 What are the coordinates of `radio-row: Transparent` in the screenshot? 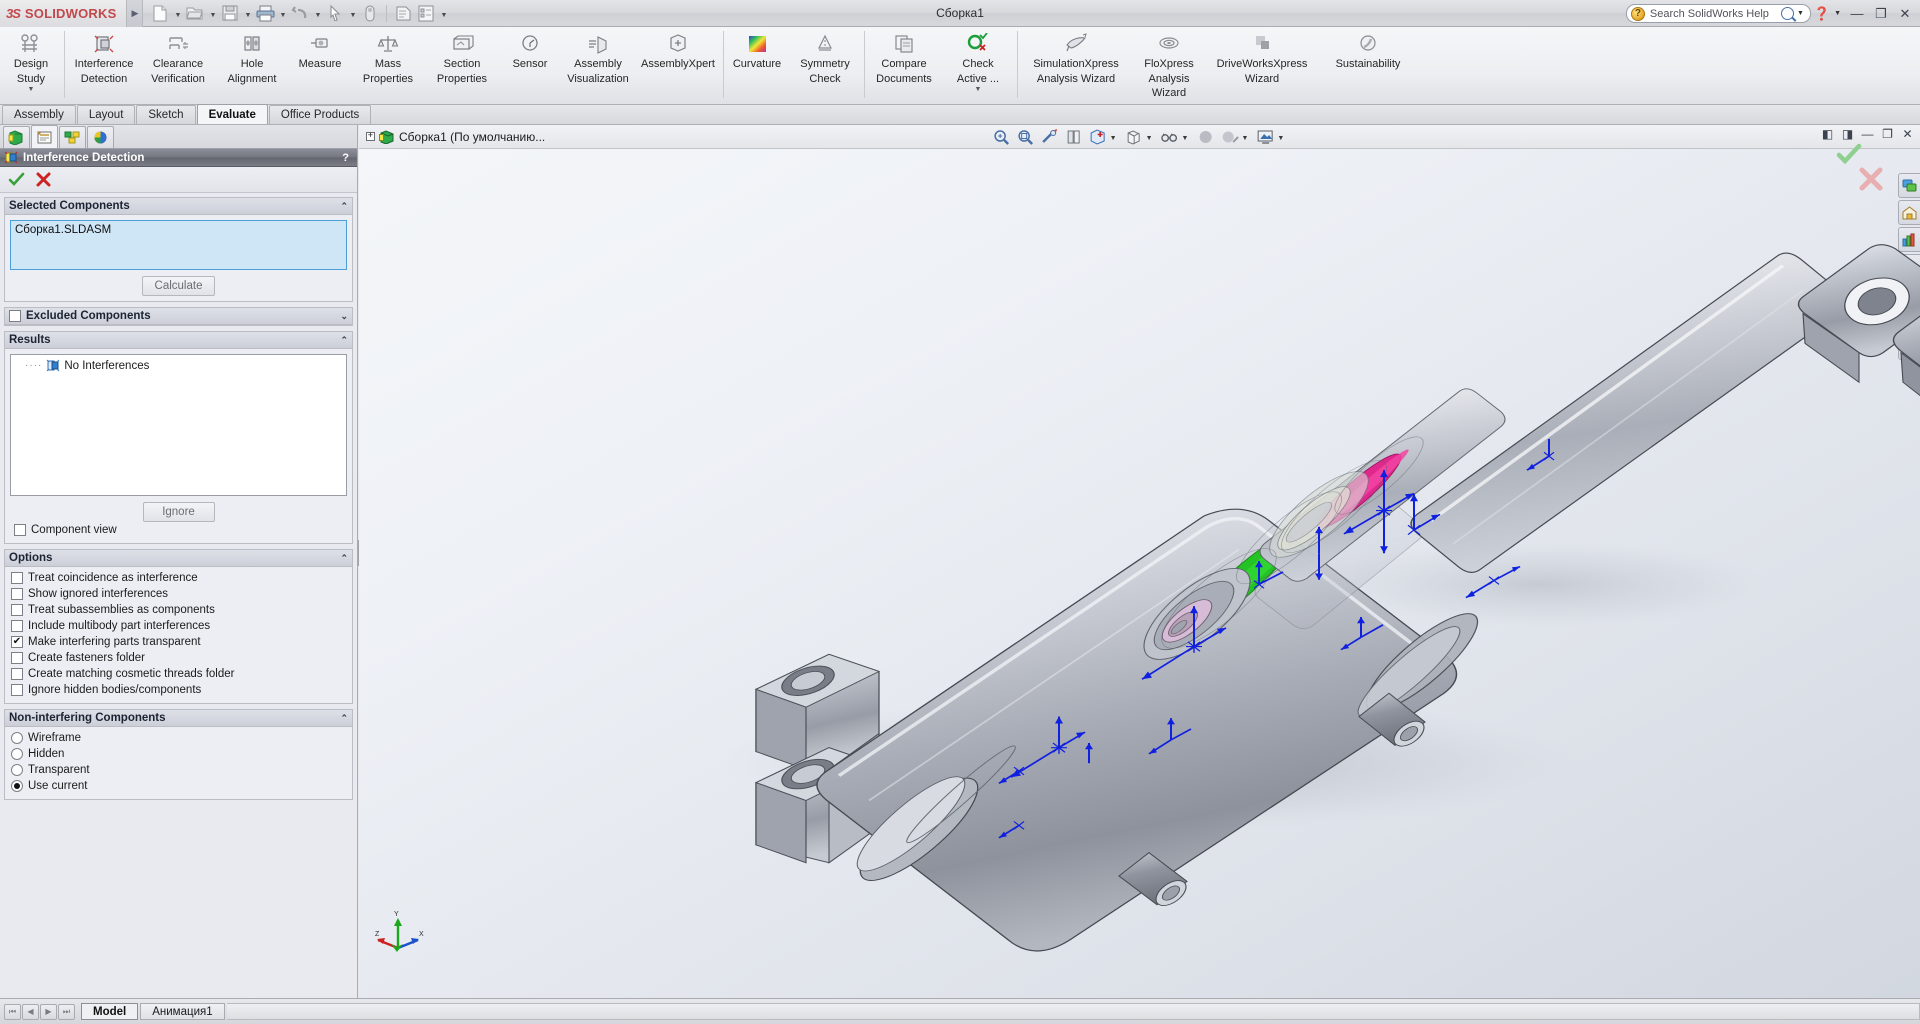 It's located at (178, 770).